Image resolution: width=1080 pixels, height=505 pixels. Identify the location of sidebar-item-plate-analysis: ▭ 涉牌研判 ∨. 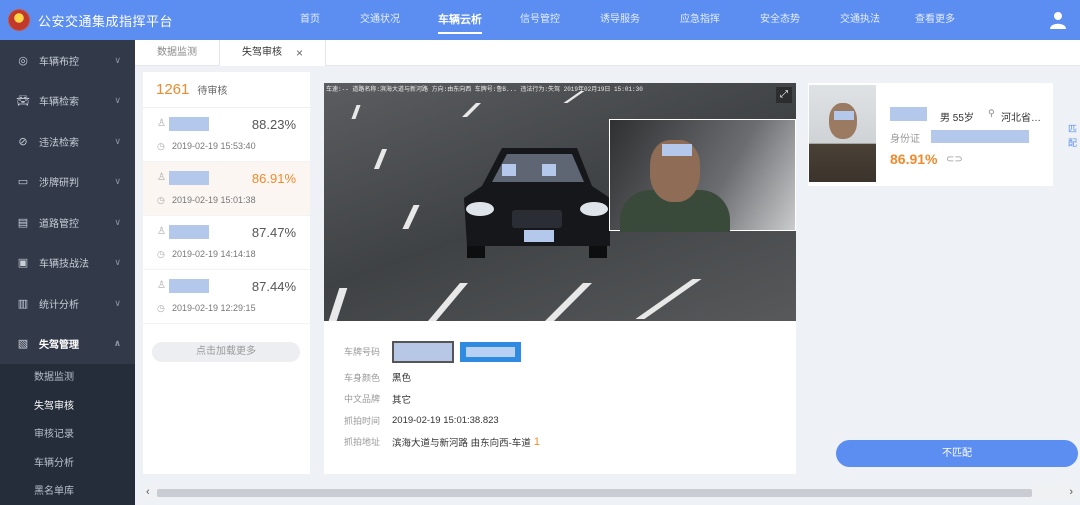
(67, 182).